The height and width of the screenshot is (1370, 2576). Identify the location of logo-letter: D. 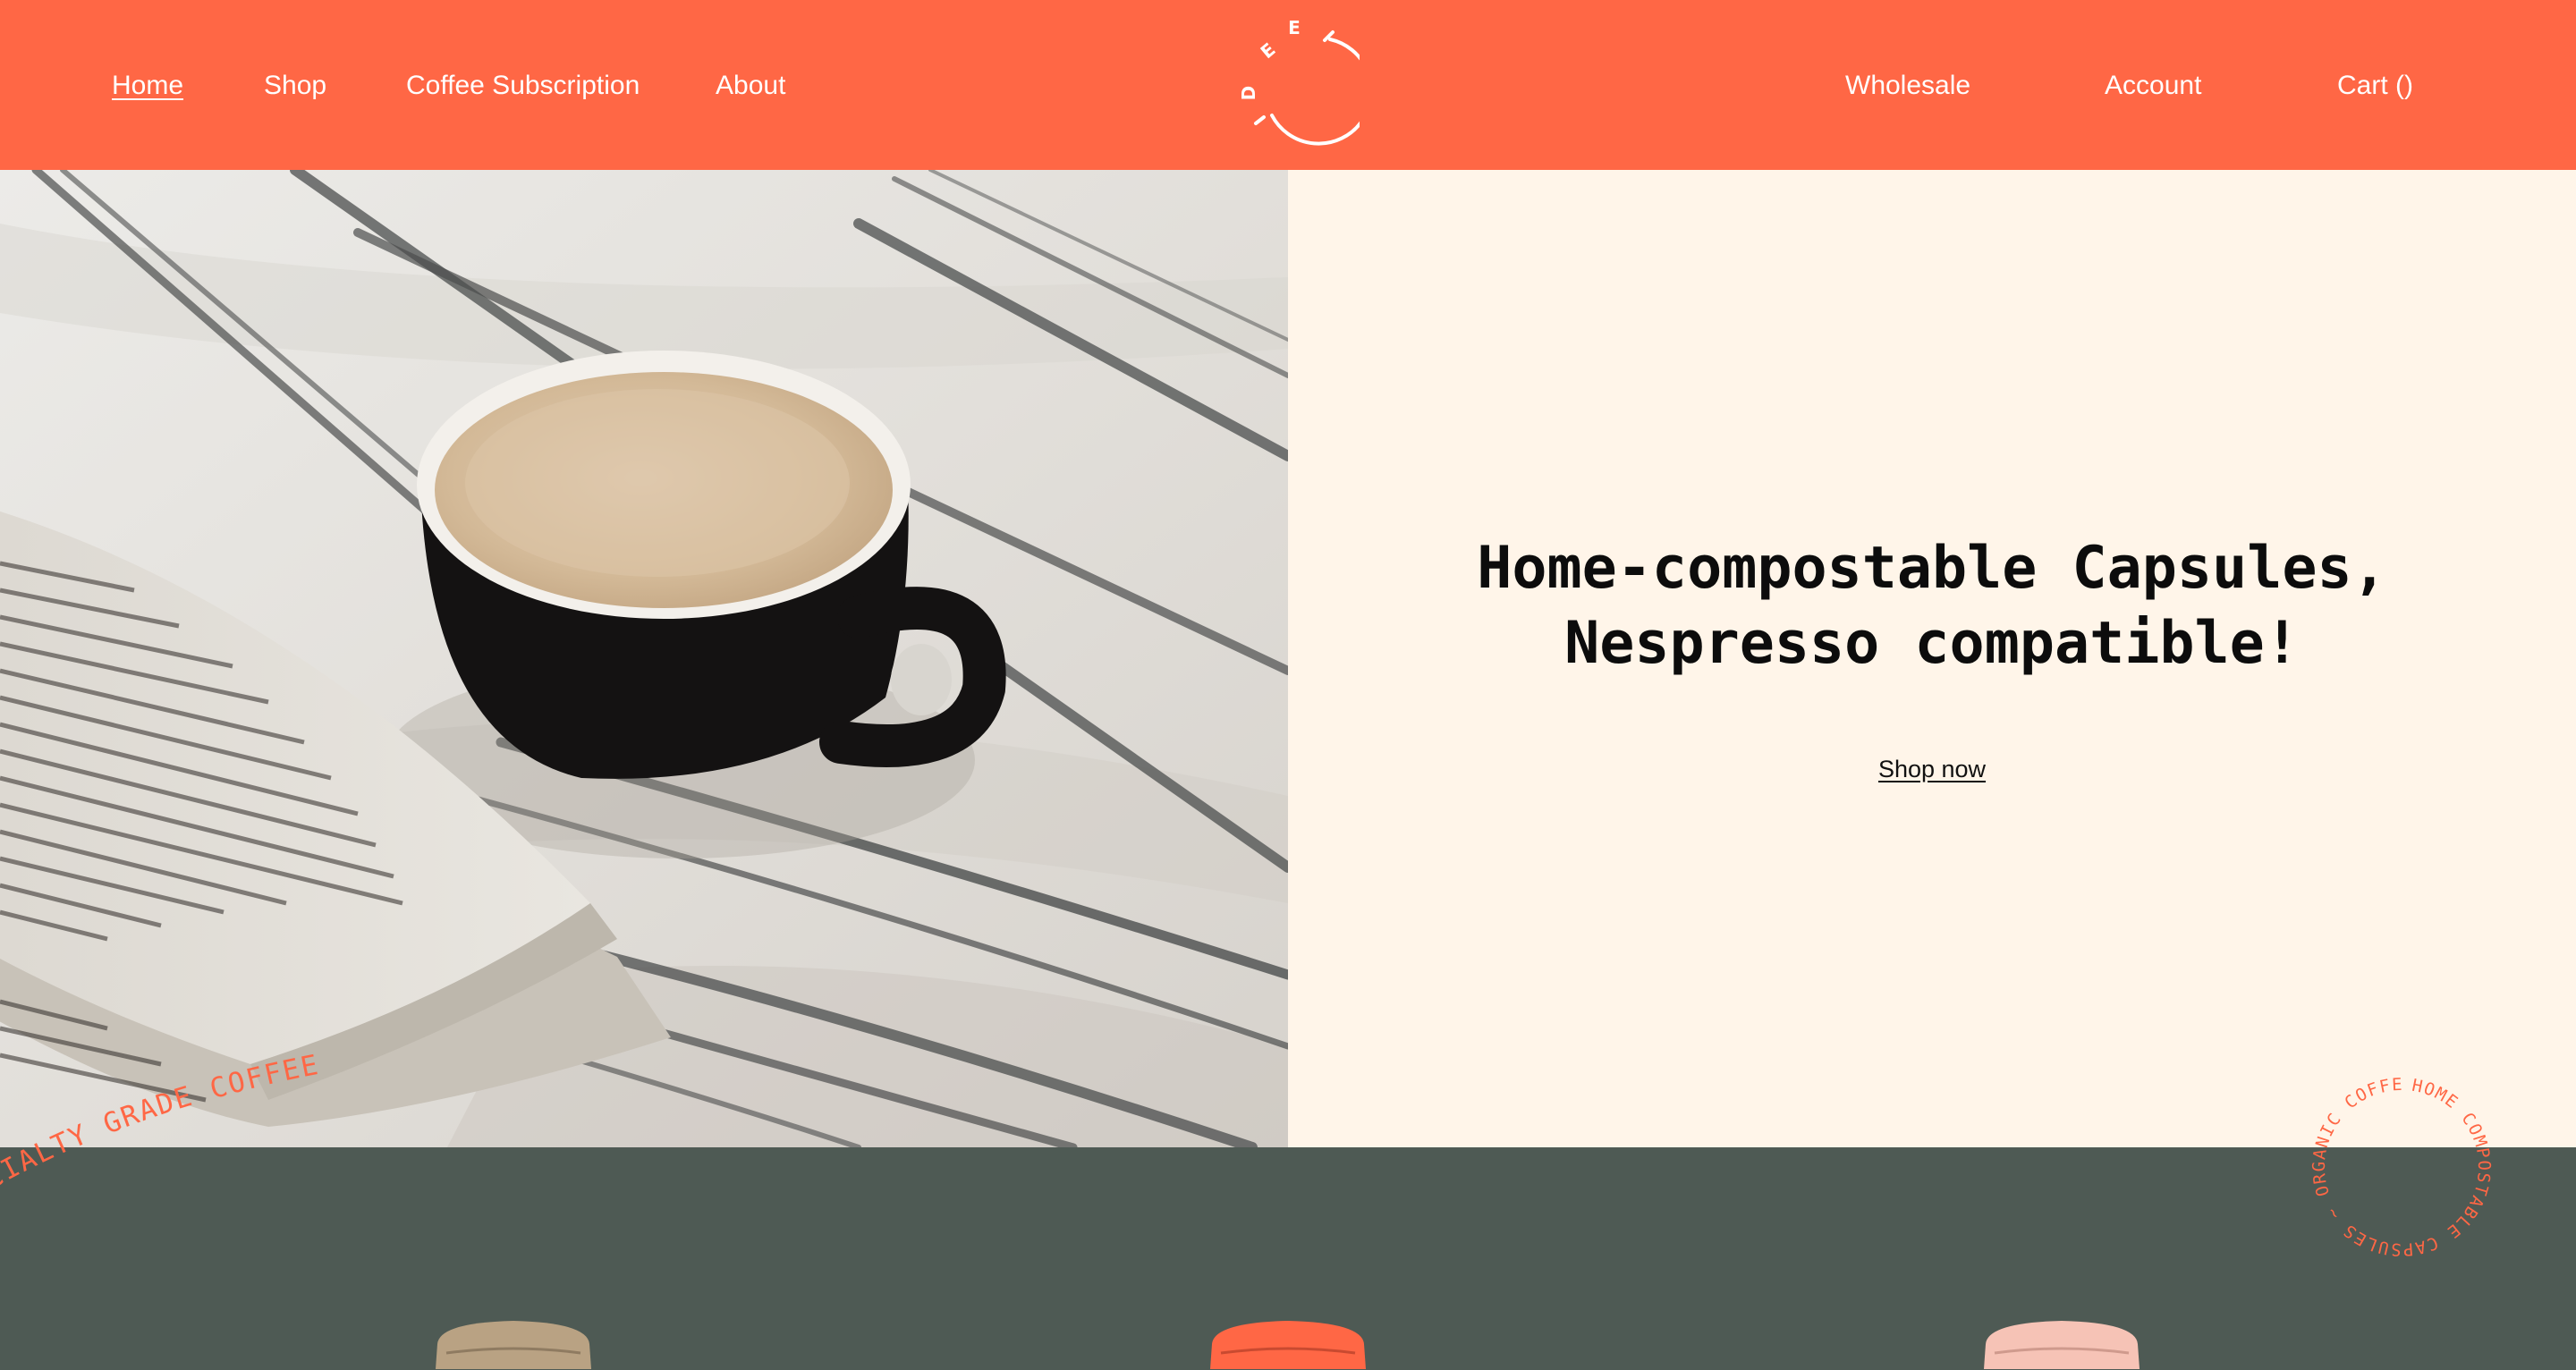
(1248, 93).